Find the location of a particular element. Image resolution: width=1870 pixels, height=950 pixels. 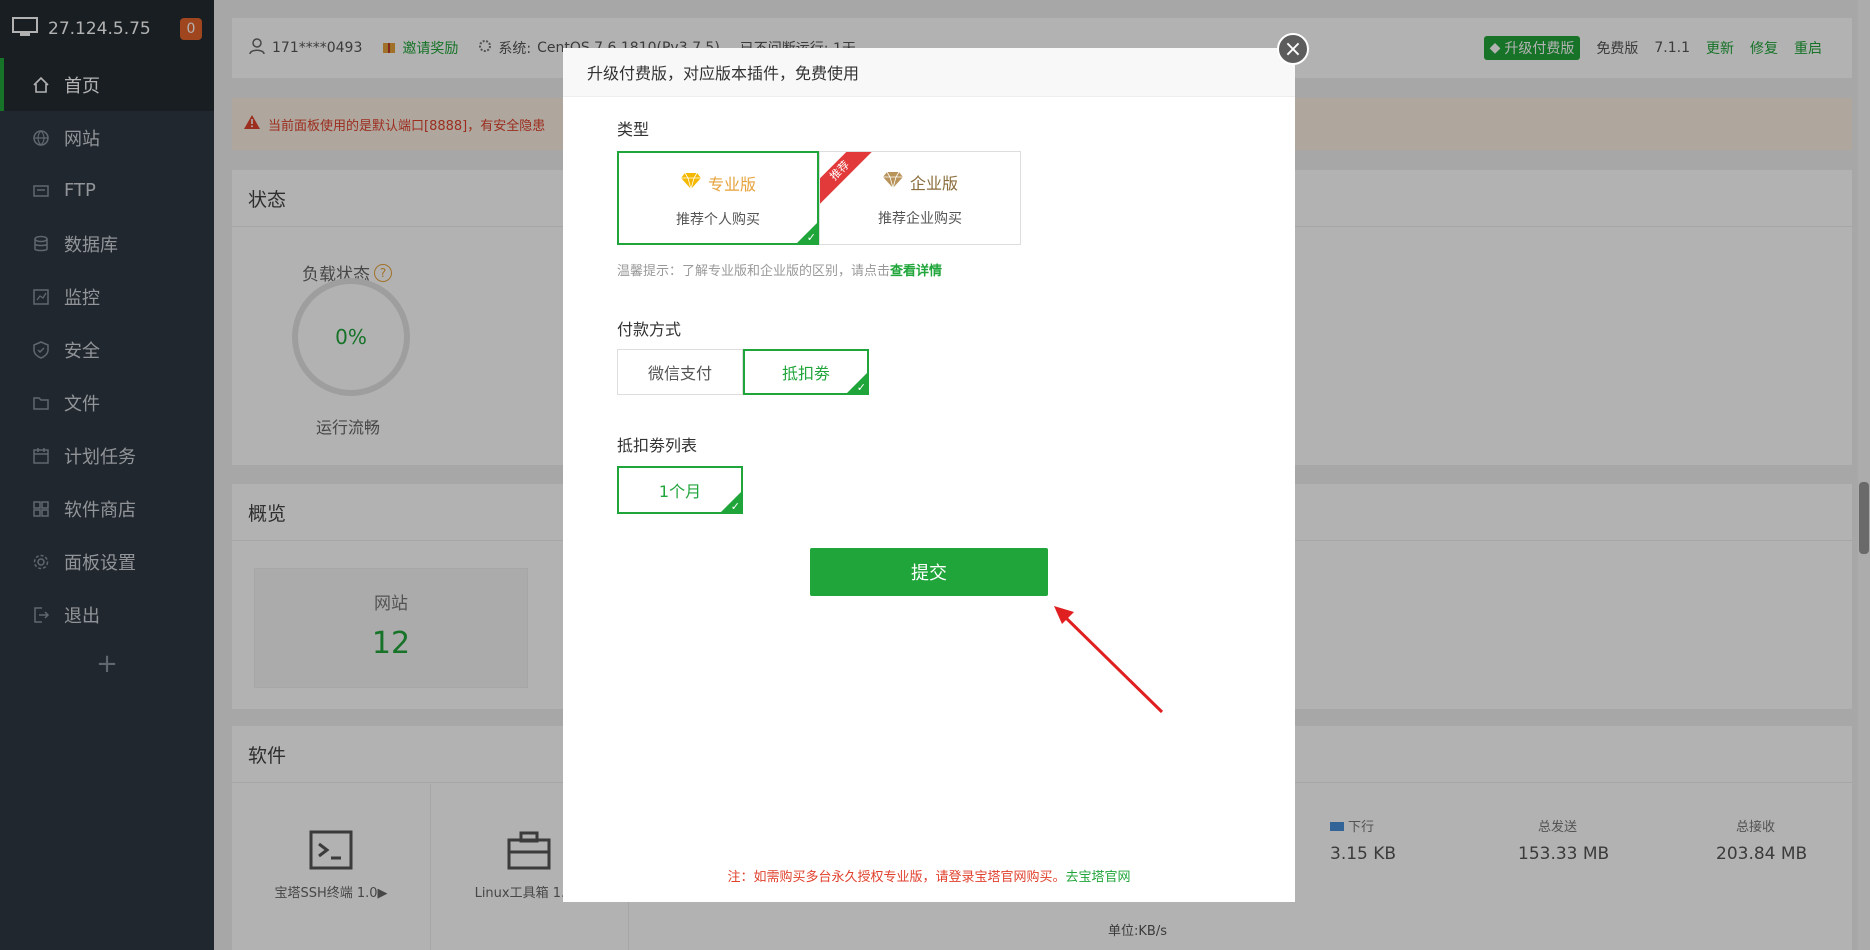

type-sub: 推荐企业购买 is located at coordinates (920, 219).